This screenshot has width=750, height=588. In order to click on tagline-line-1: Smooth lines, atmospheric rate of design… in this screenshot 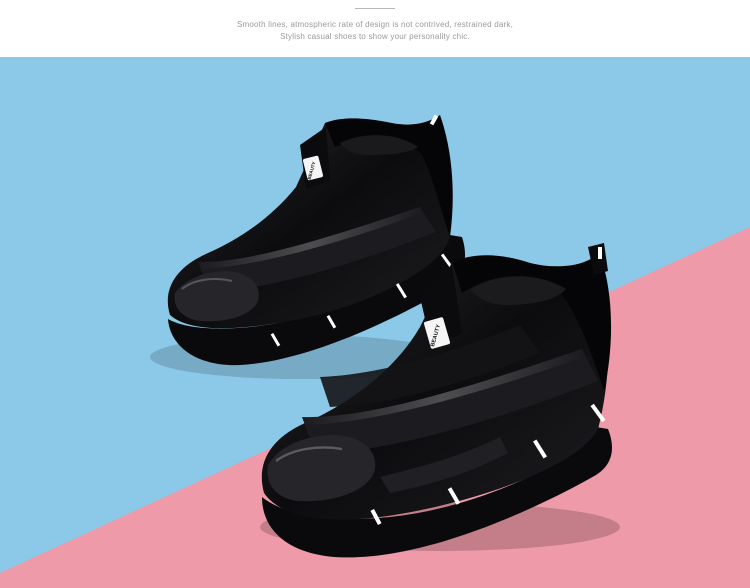, I will do `click(375, 24)`.